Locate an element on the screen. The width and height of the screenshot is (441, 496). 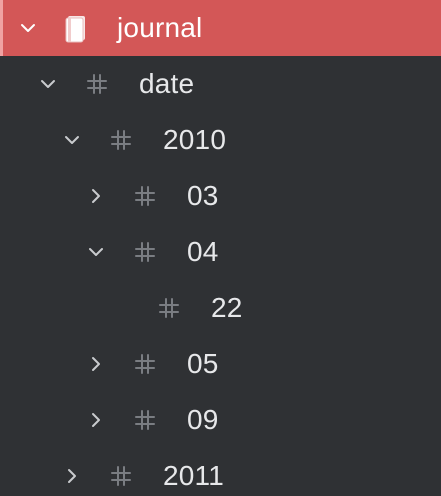
tree-row-journal: journal is located at coordinates (220, 28).